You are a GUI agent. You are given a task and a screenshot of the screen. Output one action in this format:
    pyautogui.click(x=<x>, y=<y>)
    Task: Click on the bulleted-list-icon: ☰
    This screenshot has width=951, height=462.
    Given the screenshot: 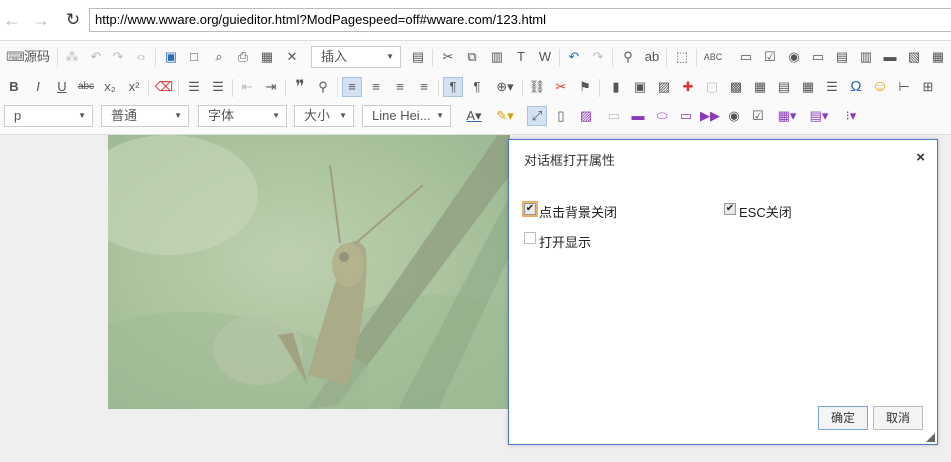 What is the action you would take?
    pyautogui.click(x=218, y=87)
    